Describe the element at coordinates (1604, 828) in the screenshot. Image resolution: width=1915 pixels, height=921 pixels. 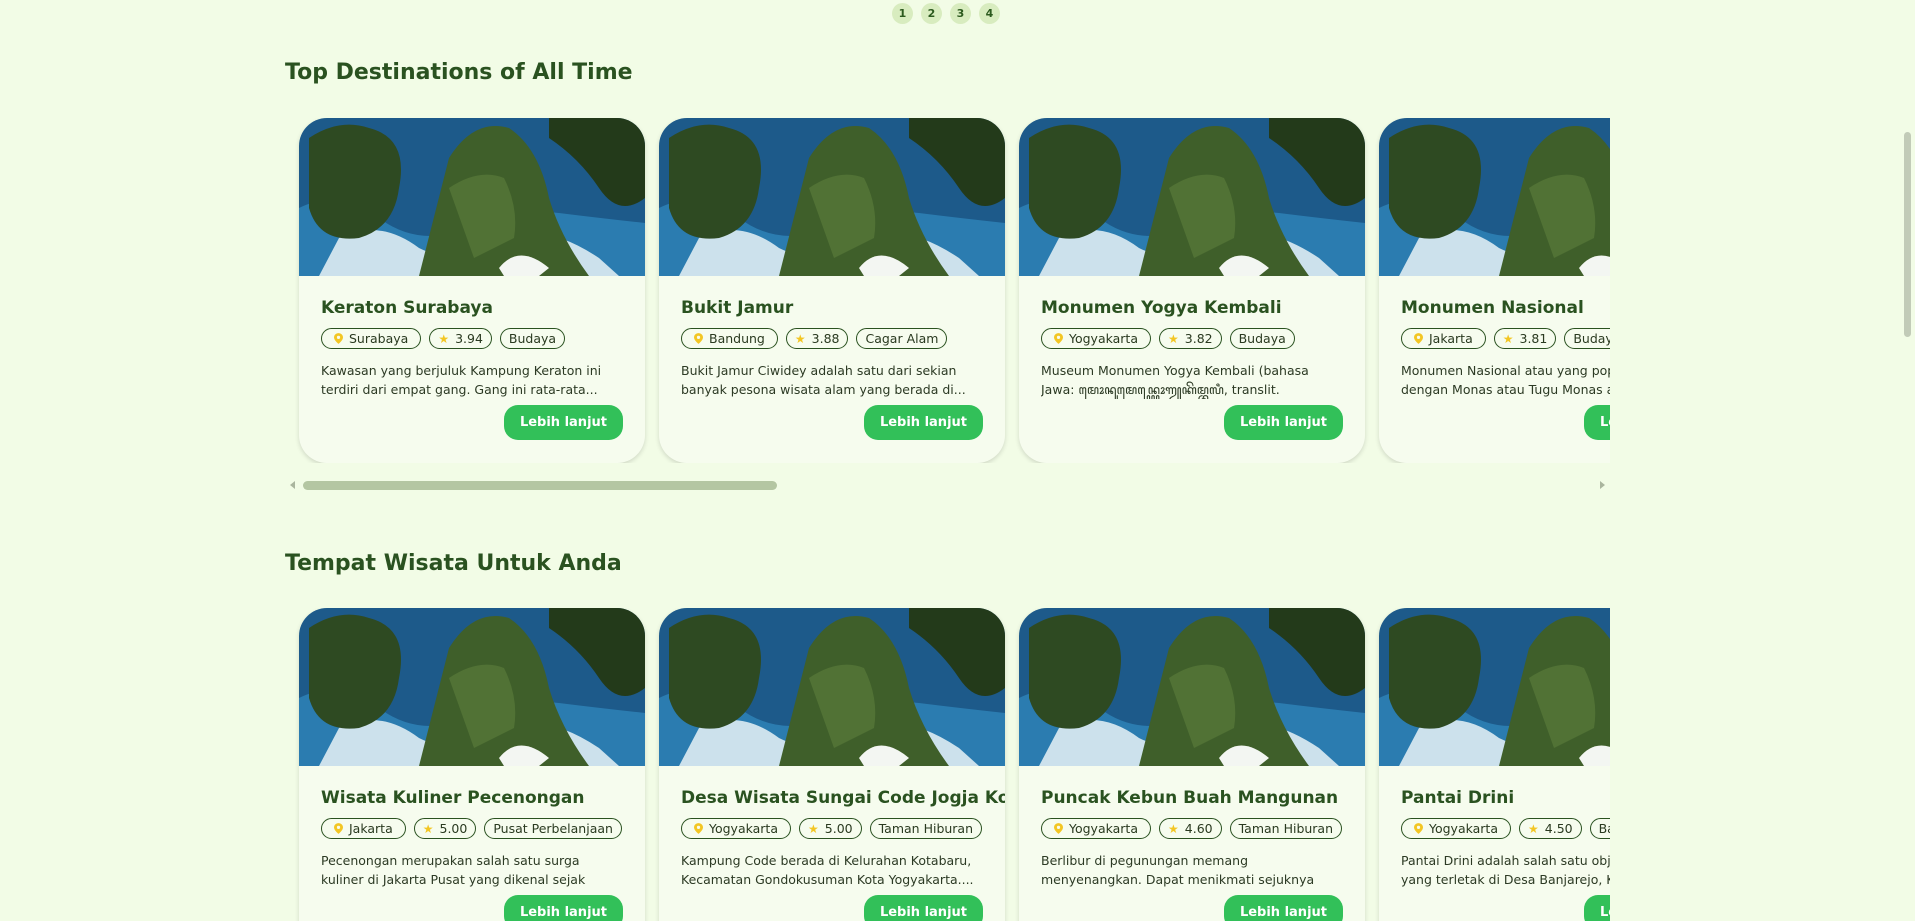
I see `category-label: Bahari` at that location.